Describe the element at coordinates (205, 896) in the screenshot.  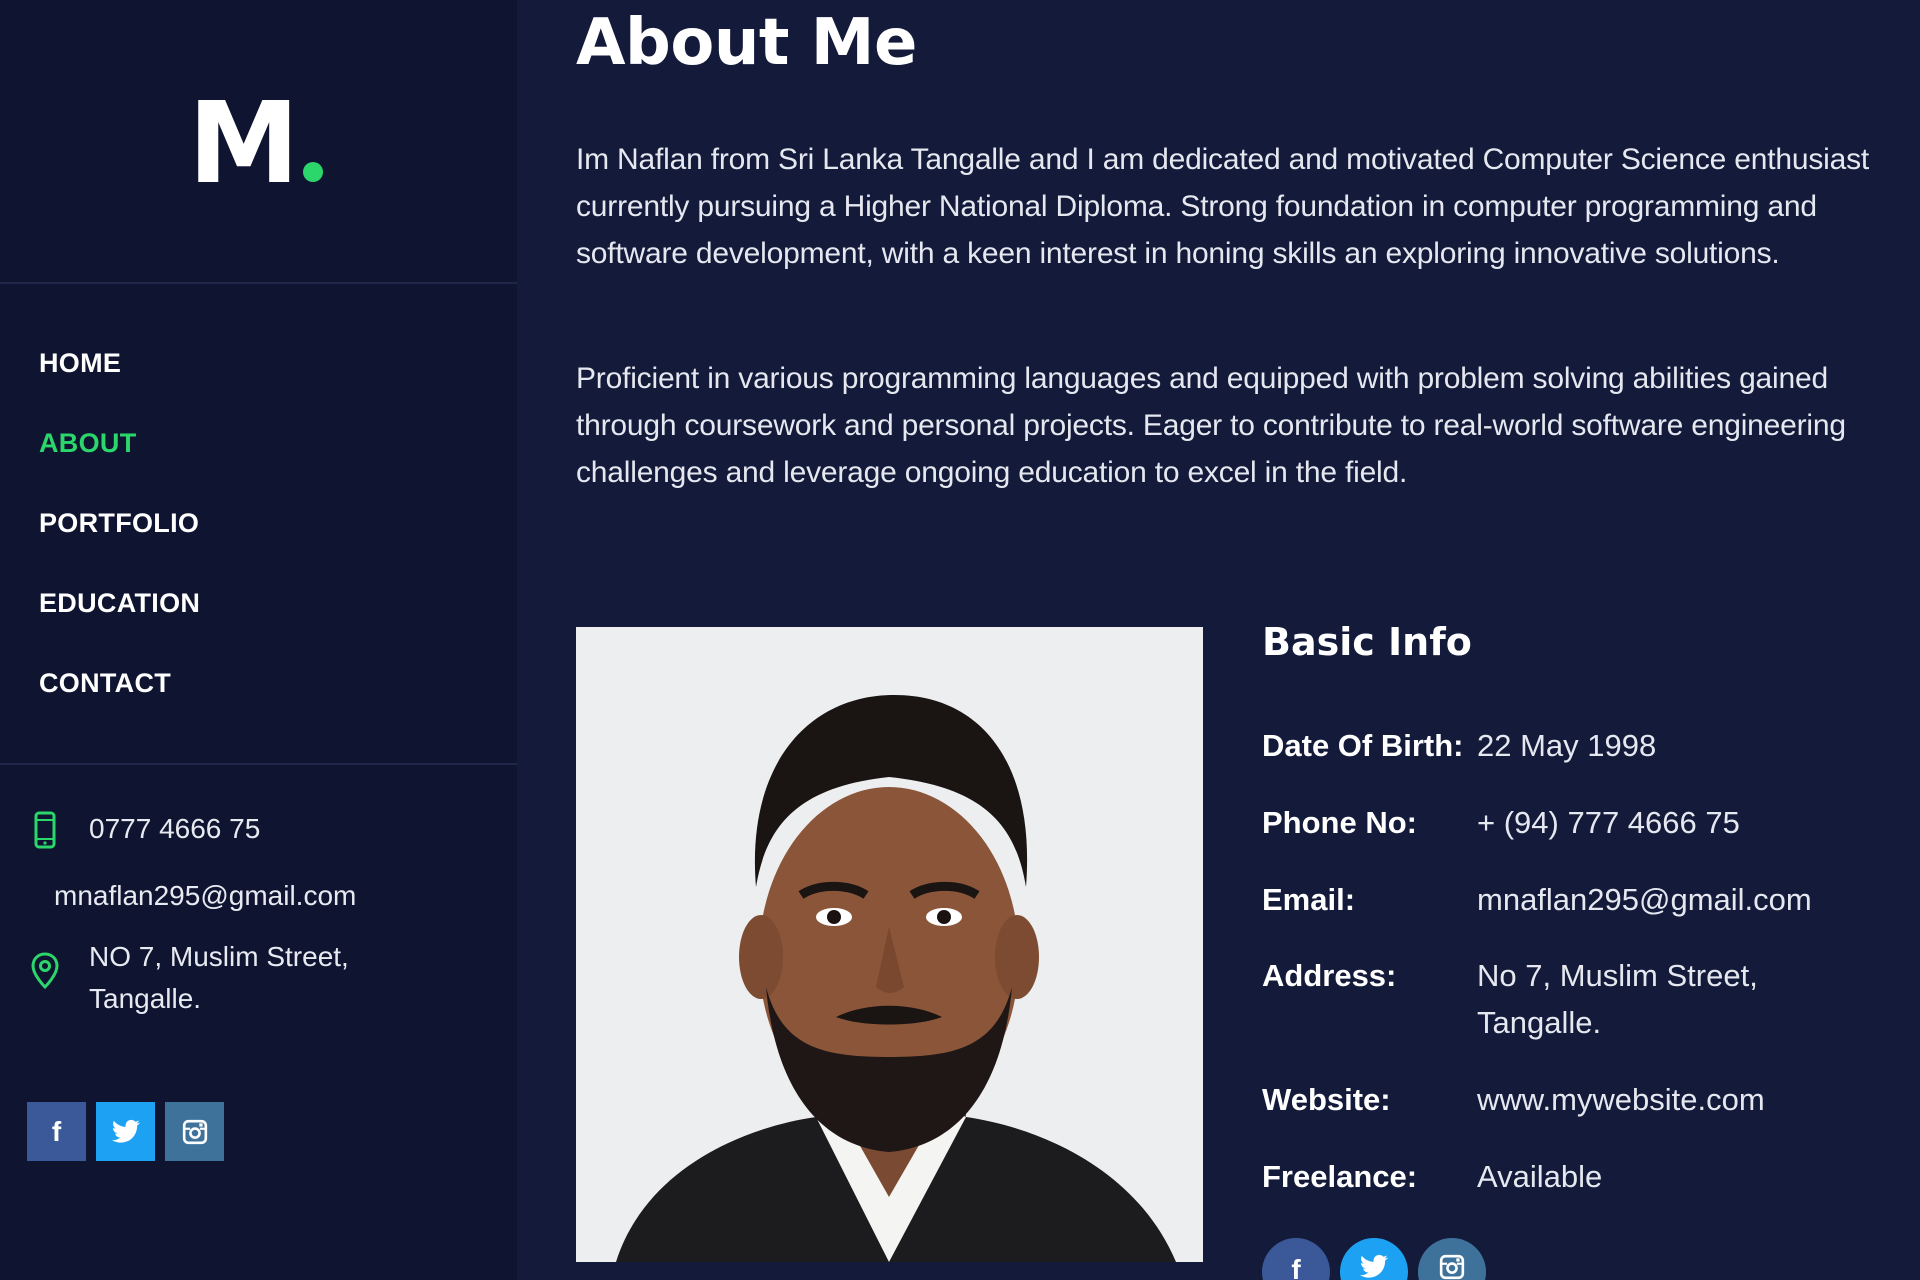
I see `contact-email: mnaflan295@gmail.com` at that location.